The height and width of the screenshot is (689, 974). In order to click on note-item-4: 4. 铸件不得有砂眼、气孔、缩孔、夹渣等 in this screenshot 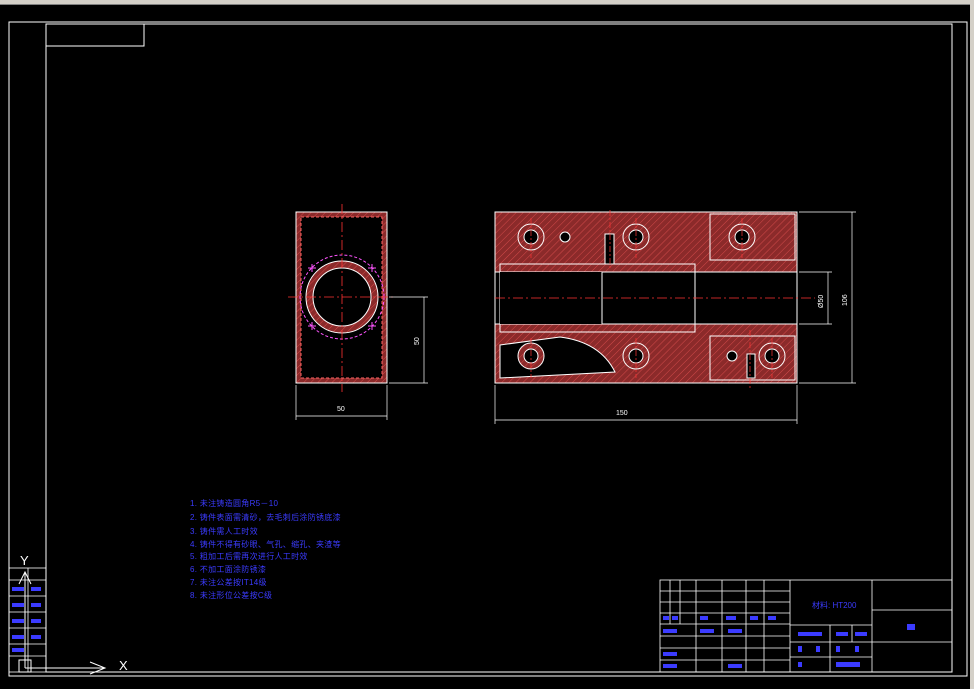, I will do `click(265, 544)`.